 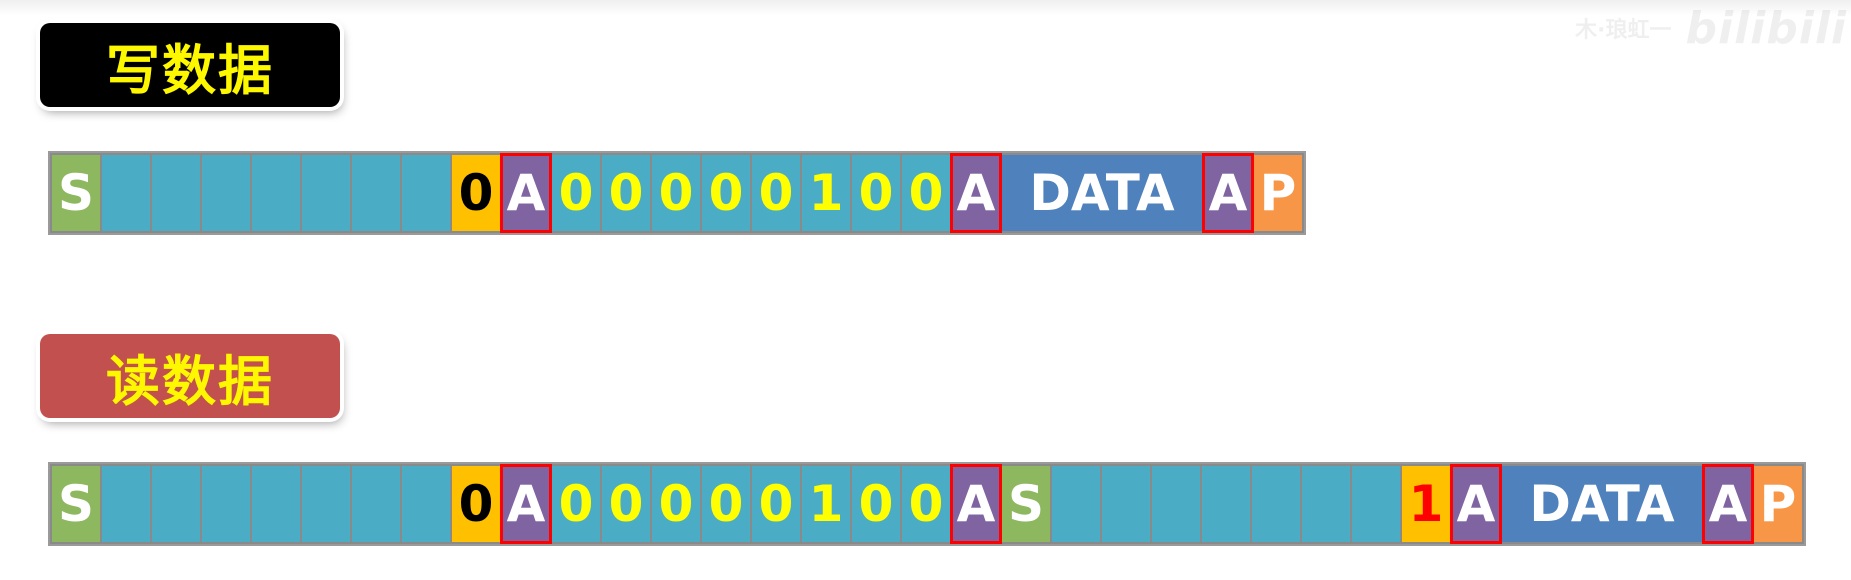 I want to click on write-frame-row: S 0 A 0 0 0 0 0 1 0 0 A DATA A P, so click(x=677, y=193).